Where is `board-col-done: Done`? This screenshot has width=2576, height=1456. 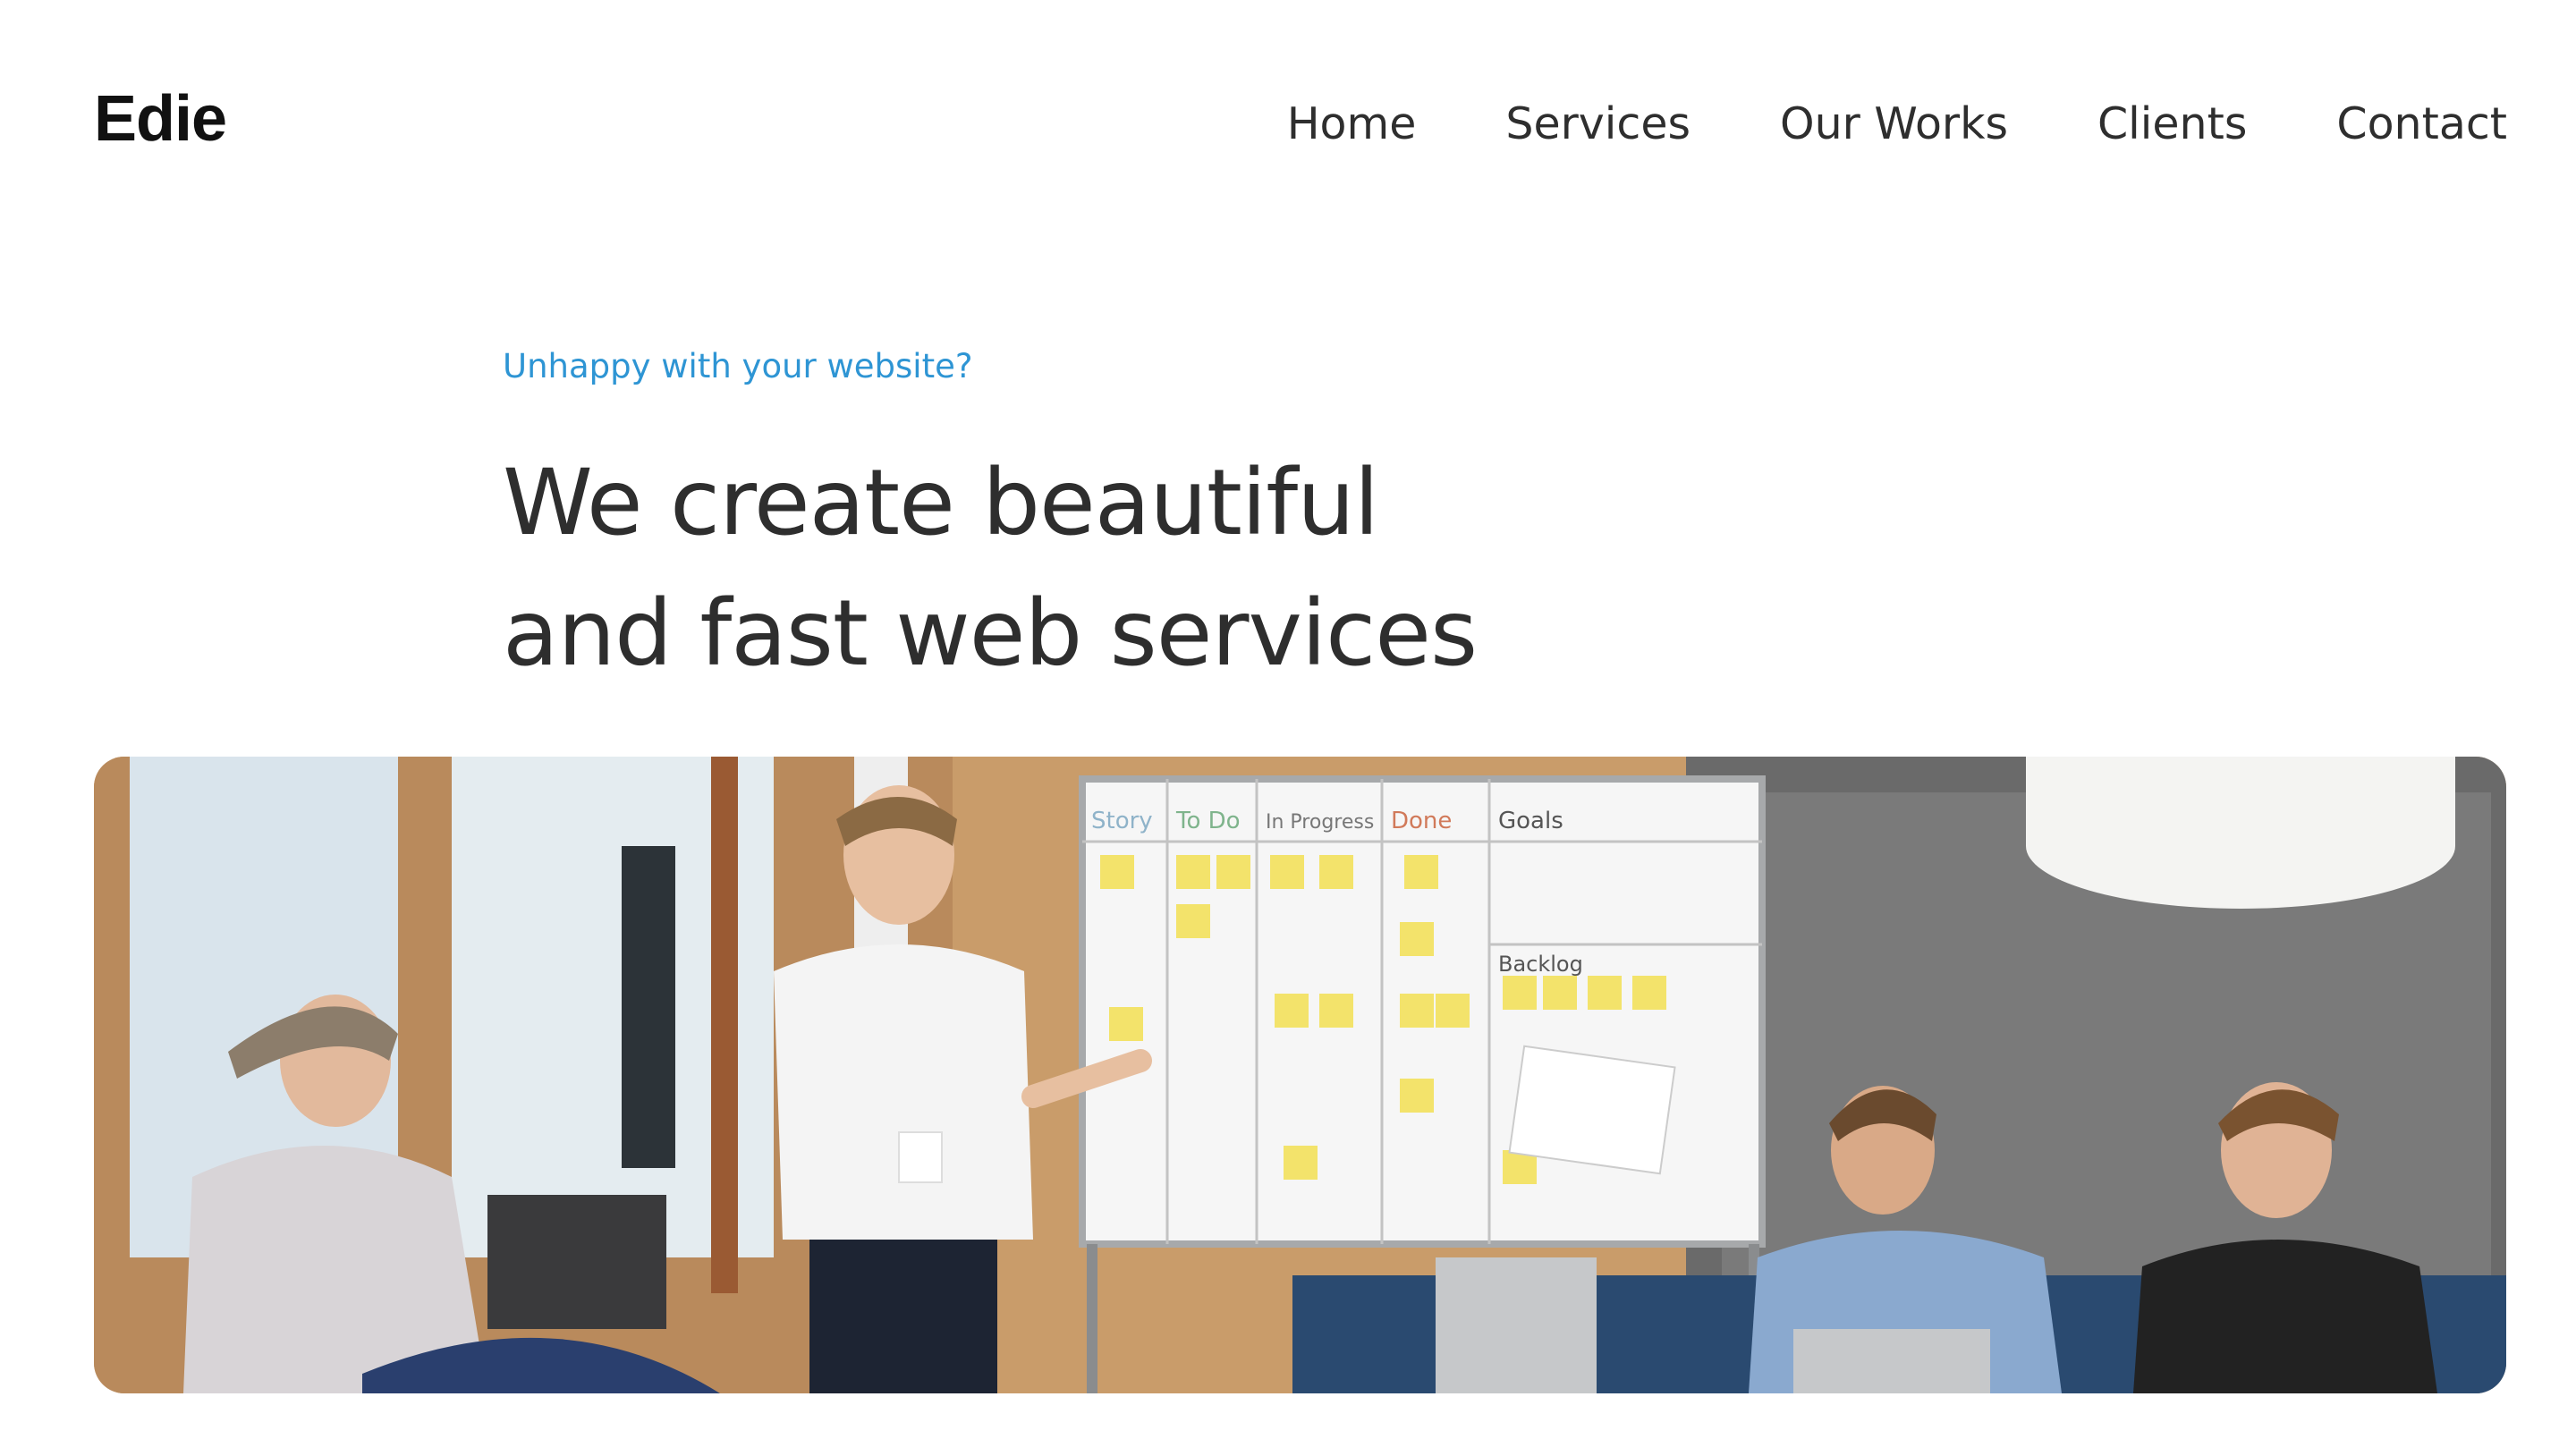 board-col-done: Done is located at coordinates (1421, 821).